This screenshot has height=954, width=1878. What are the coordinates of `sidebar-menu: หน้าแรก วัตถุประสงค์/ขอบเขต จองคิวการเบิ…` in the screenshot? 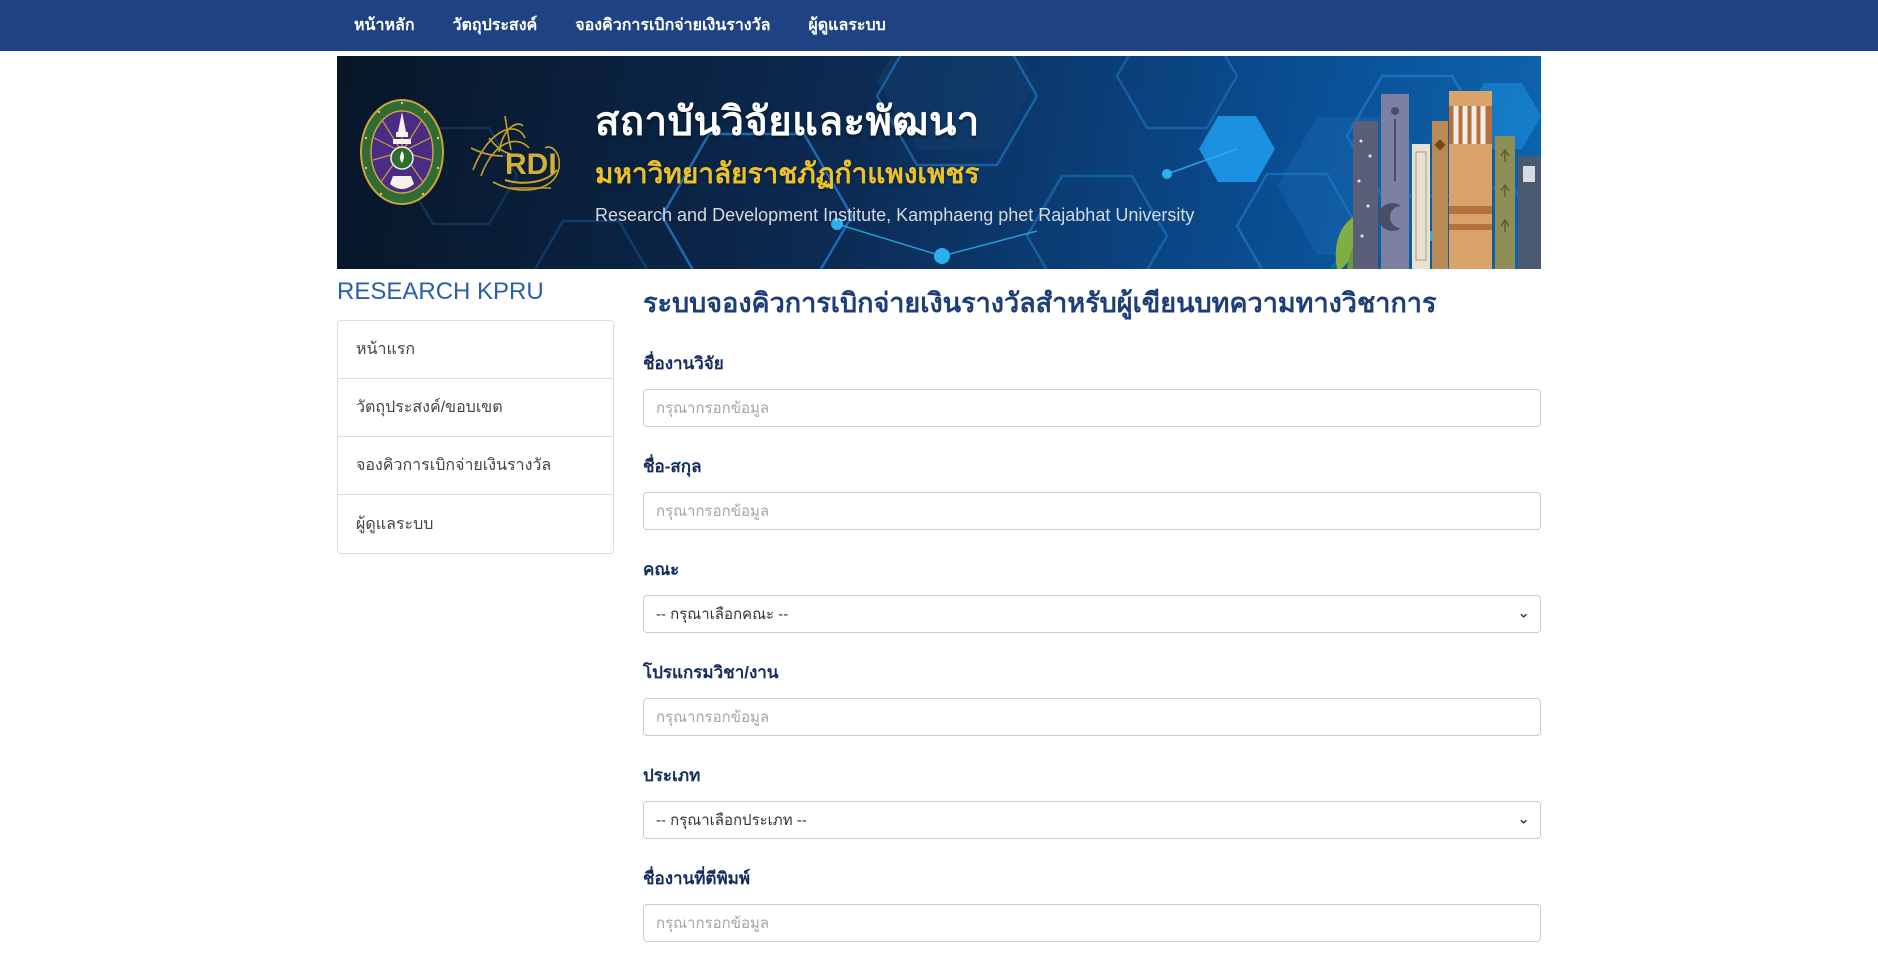 It's located at (475, 437).